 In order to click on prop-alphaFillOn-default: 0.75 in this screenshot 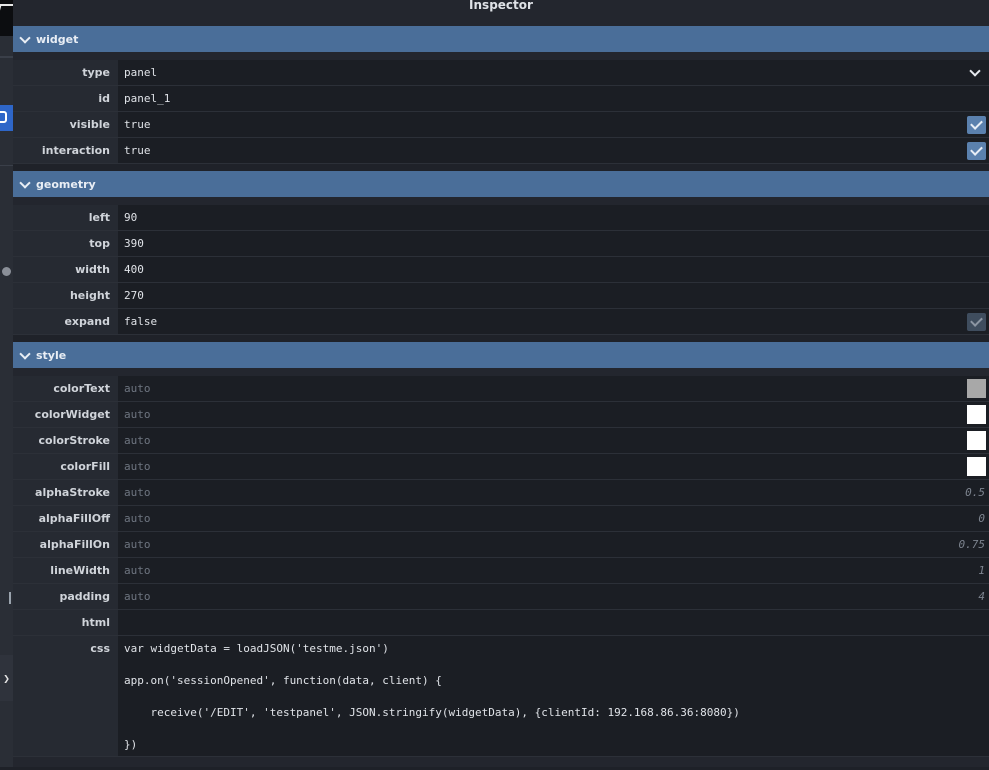, I will do `click(972, 544)`.